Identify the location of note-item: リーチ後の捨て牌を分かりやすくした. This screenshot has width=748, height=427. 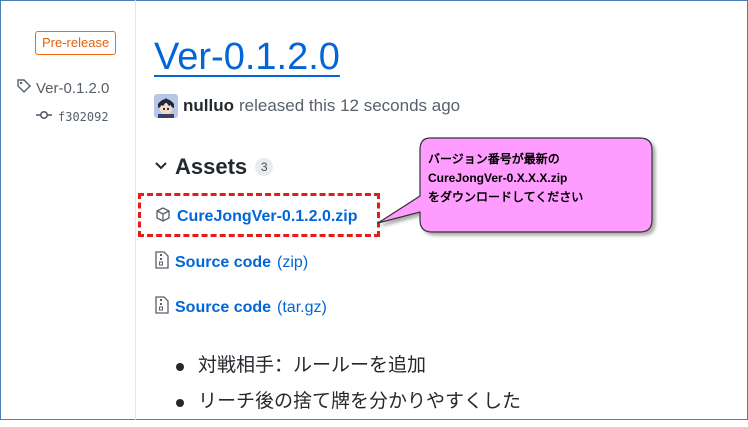
(348, 402).